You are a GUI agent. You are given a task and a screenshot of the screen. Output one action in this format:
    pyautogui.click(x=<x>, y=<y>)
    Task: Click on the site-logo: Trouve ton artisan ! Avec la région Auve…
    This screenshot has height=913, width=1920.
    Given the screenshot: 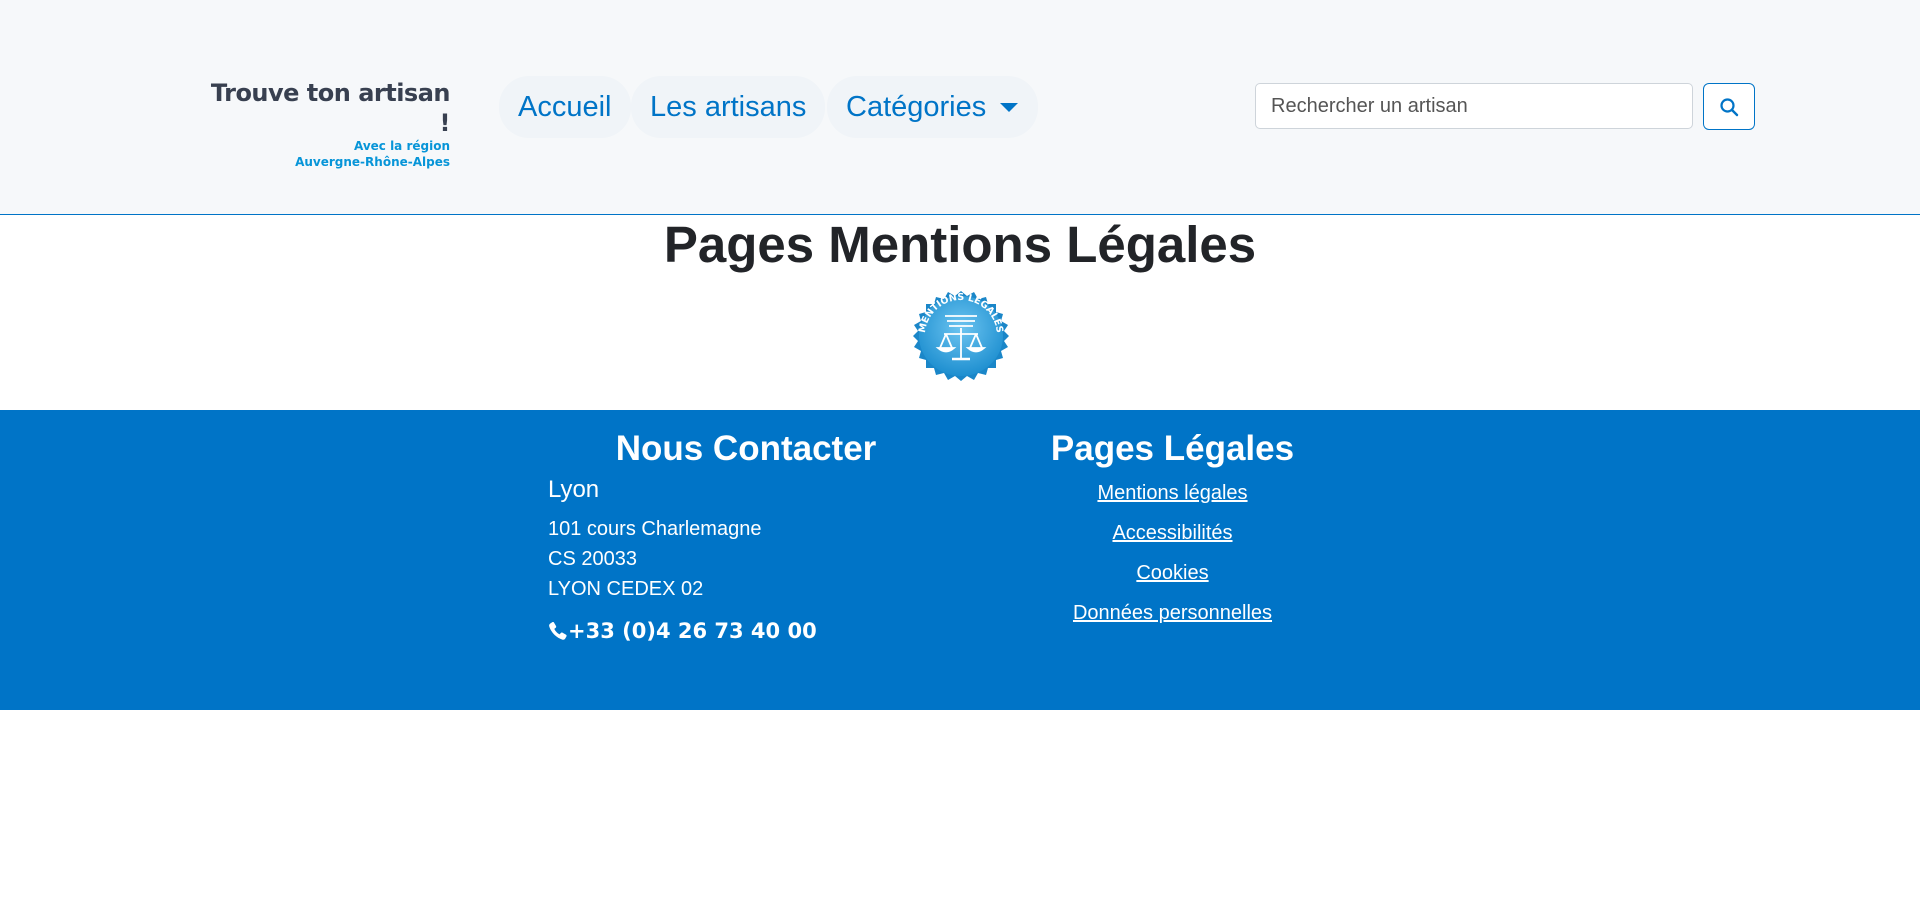 What is the action you would take?
    pyautogui.click(x=322, y=124)
    